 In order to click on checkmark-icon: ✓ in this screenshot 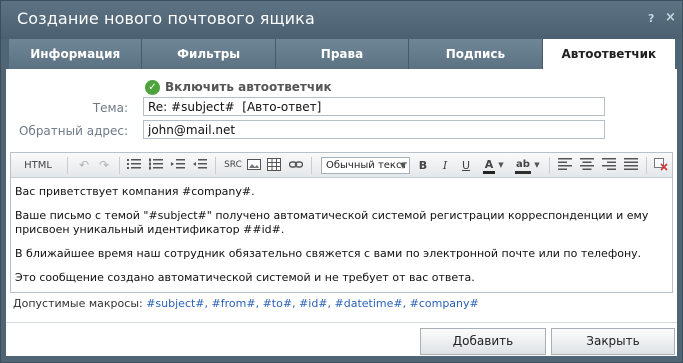, I will do `click(152, 87)`.